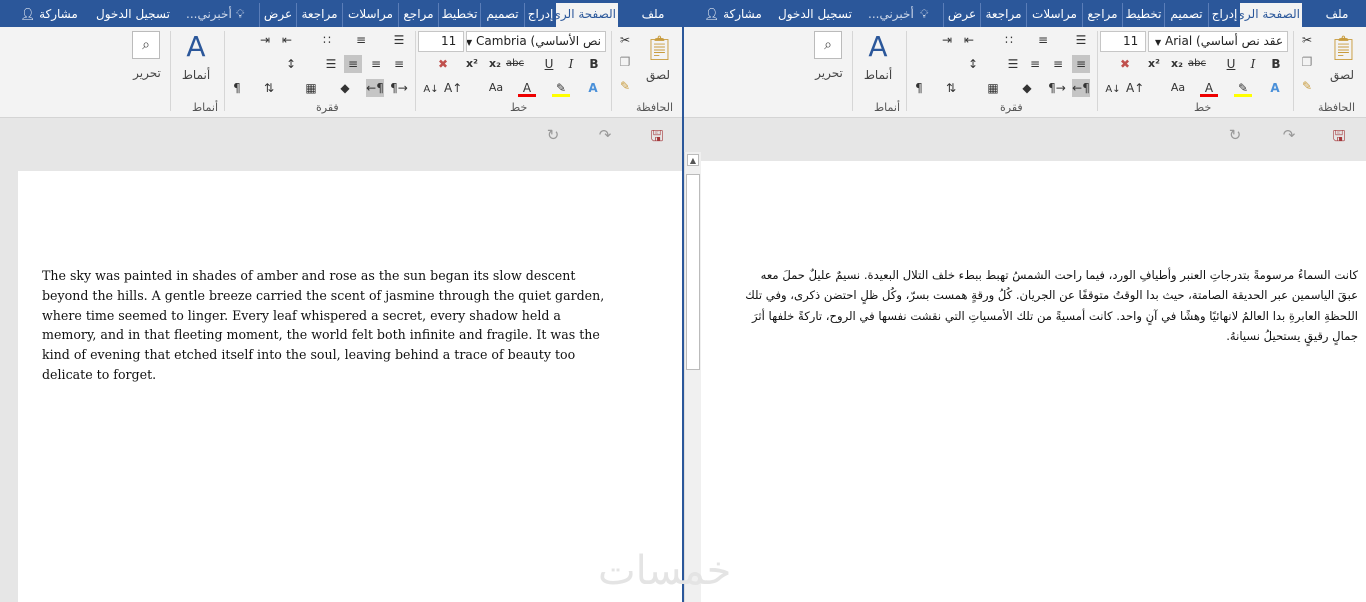  What do you see at coordinates (1224, 15) in the screenshot?
I see `tab-insert: إدراج` at bounding box center [1224, 15].